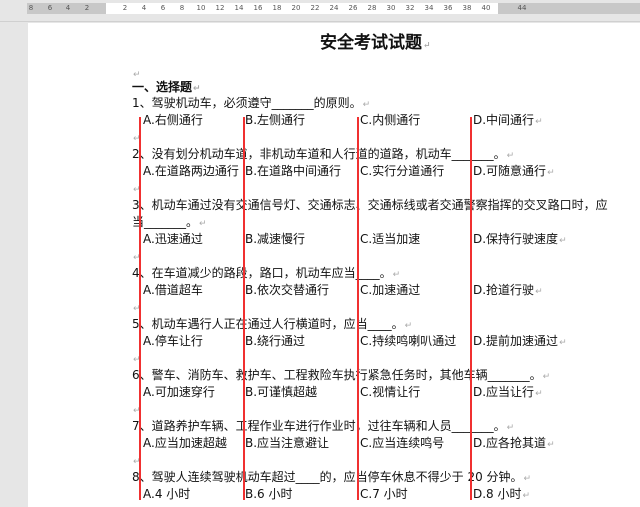 The width and height of the screenshot is (640, 507). Describe the element at coordinates (182, 8) in the screenshot. I see `ruler-tick: 8` at that location.